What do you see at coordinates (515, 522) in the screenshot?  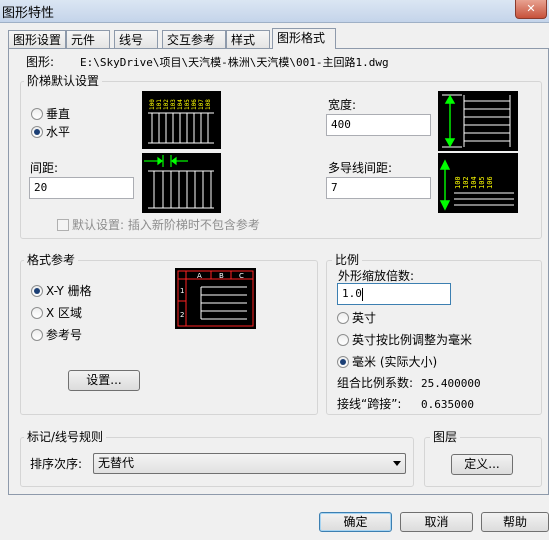 I see `help-button: 帮助` at bounding box center [515, 522].